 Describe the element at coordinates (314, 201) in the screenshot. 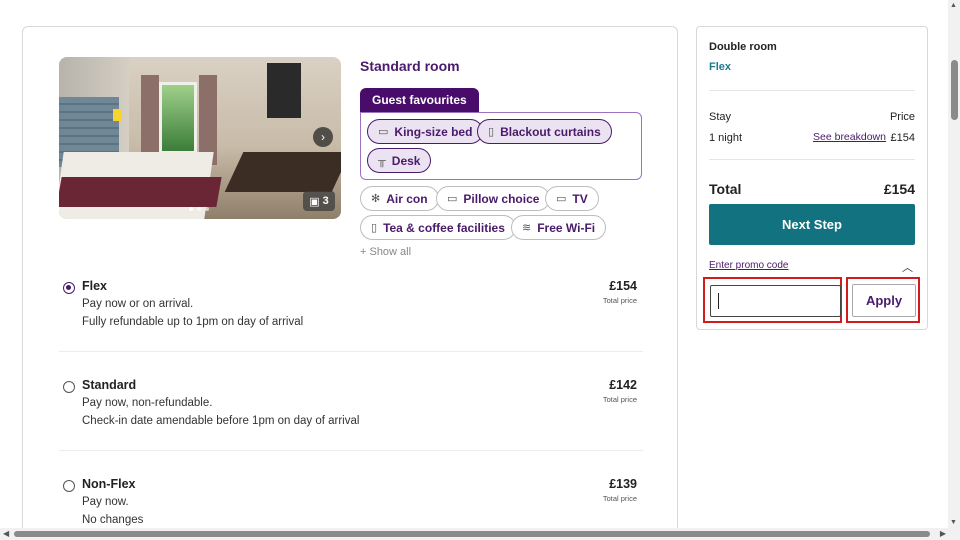

I see `image-icon: ▣` at that location.